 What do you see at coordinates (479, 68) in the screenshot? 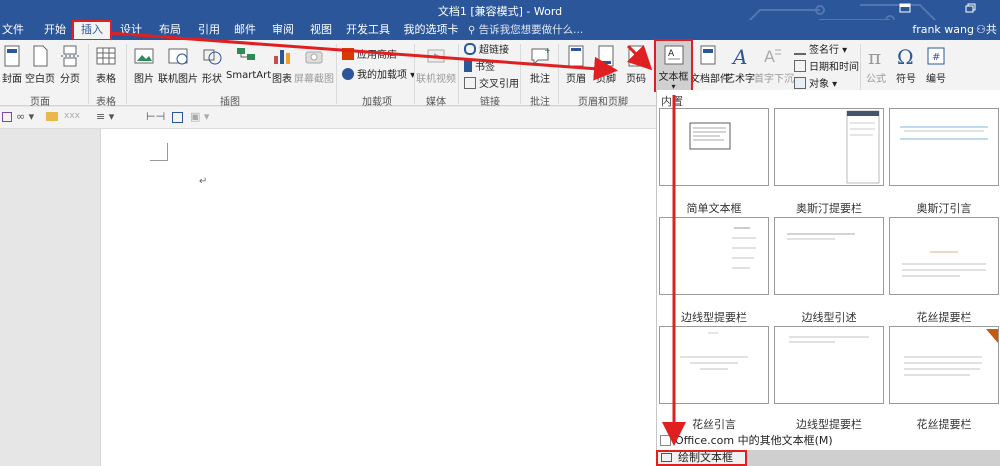
I see `bookmark-button: 书签` at bounding box center [479, 68].